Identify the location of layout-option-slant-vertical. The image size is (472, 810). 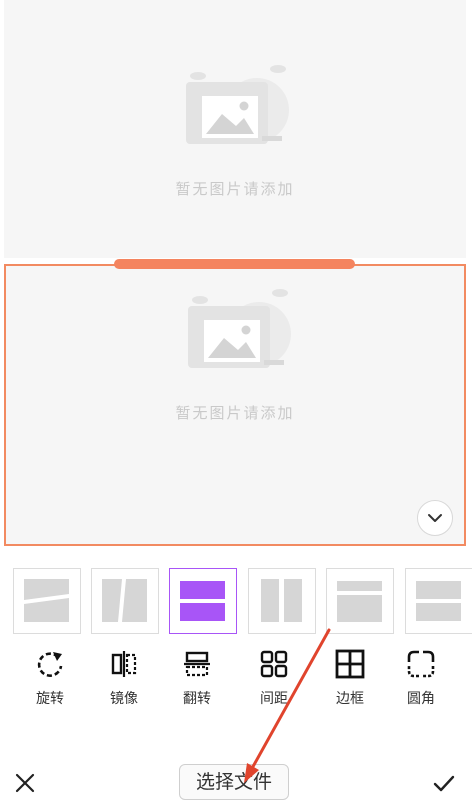
(125, 601).